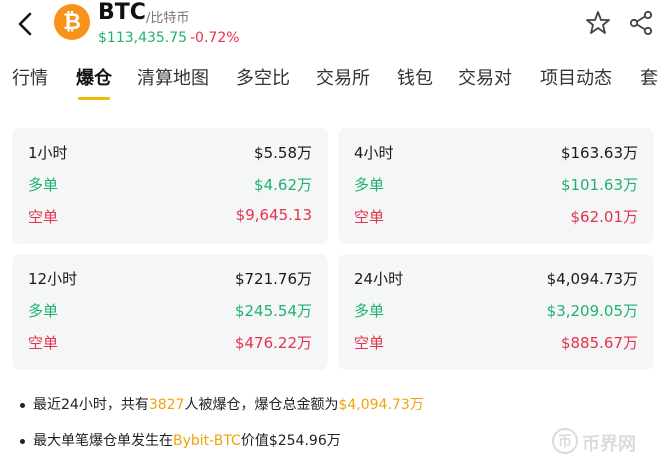 The height and width of the screenshot is (467, 660). What do you see at coordinates (94, 98) in the screenshot?
I see `active-tab-indicator` at bounding box center [94, 98].